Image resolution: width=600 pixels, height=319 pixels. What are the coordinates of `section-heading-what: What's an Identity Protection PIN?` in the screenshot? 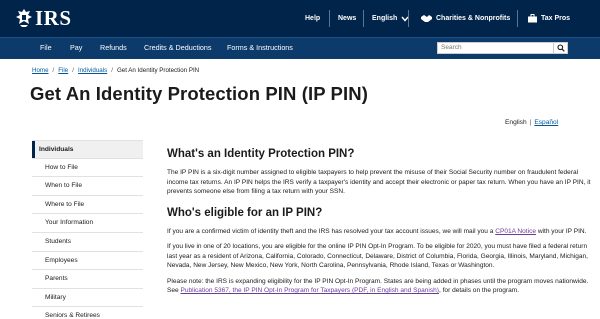 It's located at (261, 154).